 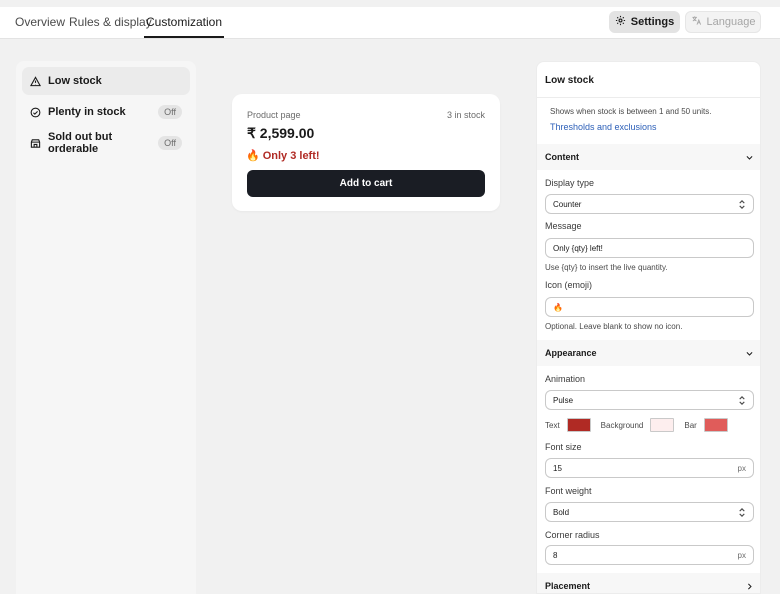 What do you see at coordinates (36, 112) in the screenshot?
I see `check-circle-icon` at bounding box center [36, 112].